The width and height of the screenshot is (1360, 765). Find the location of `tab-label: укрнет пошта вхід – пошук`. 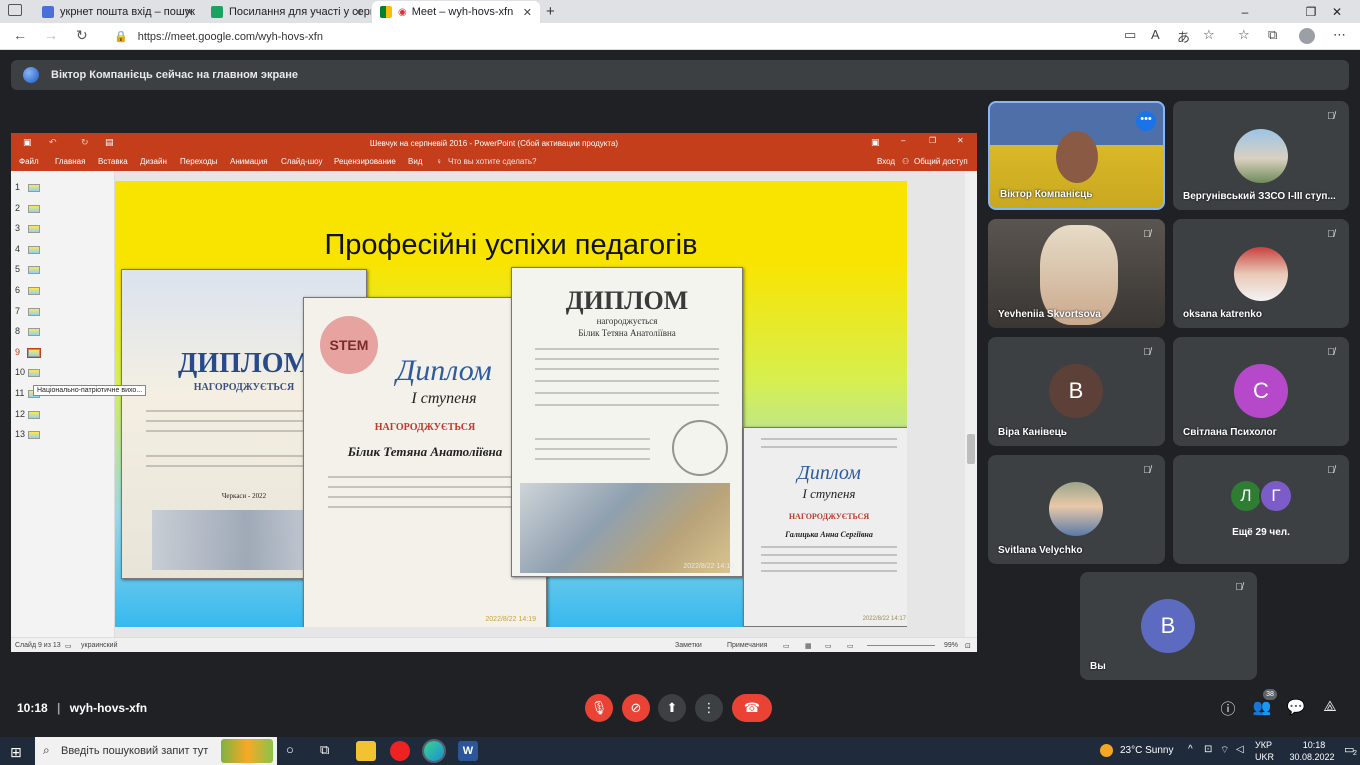

tab-label: укрнет пошта вхід – пошук is located at coordinates (127, 12).